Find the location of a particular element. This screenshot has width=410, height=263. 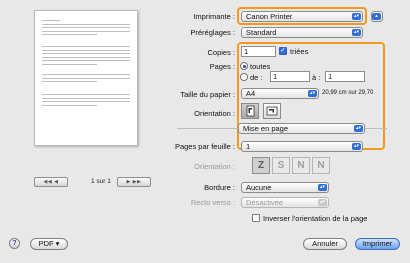

disclosure-button: ▴ is located at coordinates (377, 16).